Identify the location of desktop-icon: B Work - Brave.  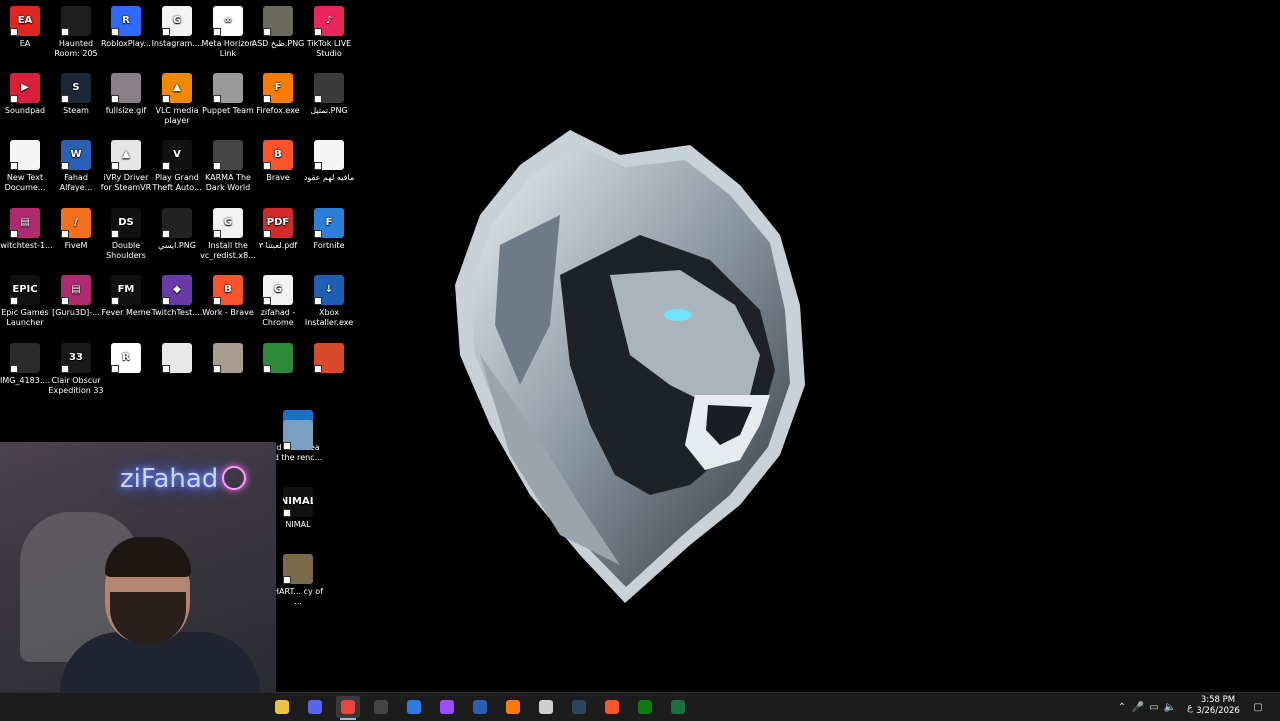
(228, 296).